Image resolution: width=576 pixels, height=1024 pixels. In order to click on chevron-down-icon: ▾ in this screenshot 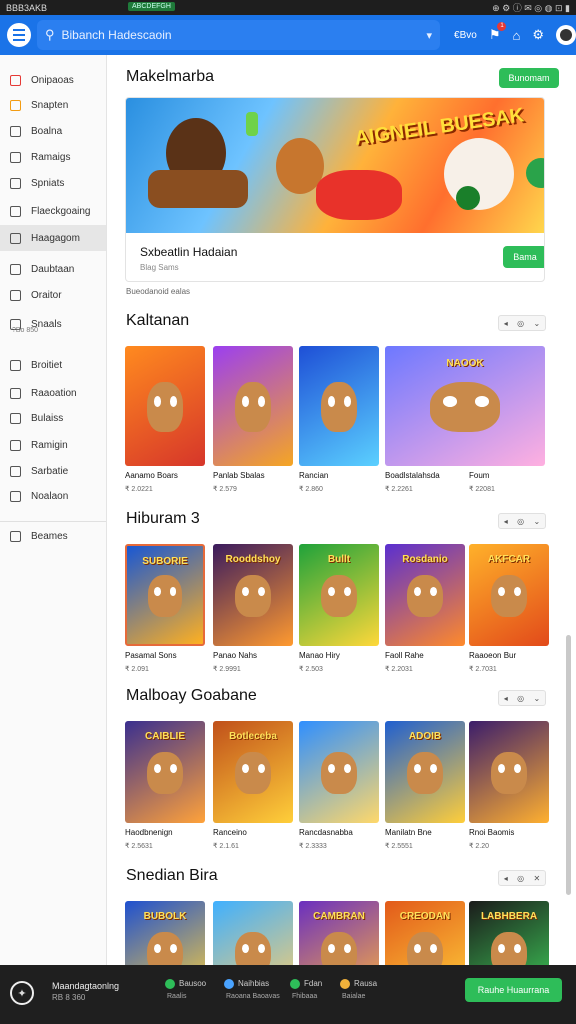, I will do `click(430, 35)`.